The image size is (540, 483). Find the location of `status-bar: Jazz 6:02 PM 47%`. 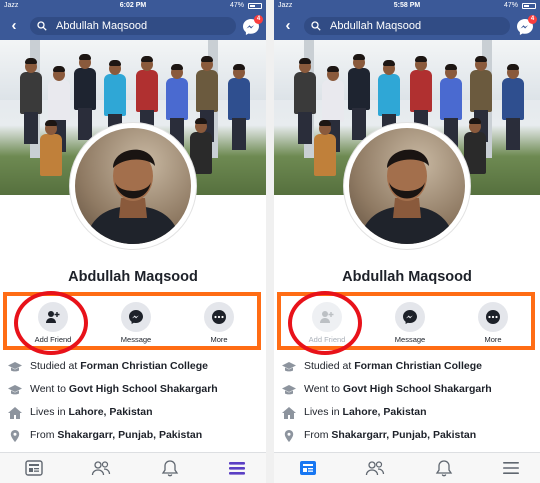

status-bar: Jazz 6:02 PM 47% is located at coordinates (133, 6).